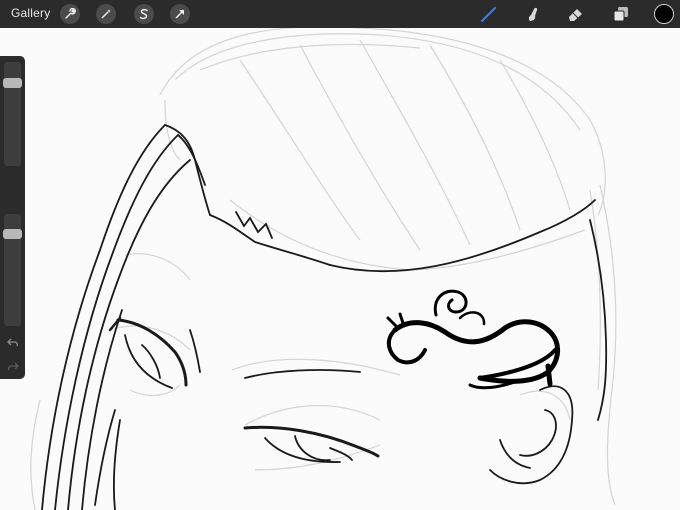  Describe the element at coordinates (621, 14) in the screenshot. I see `layers-icon` at that location.